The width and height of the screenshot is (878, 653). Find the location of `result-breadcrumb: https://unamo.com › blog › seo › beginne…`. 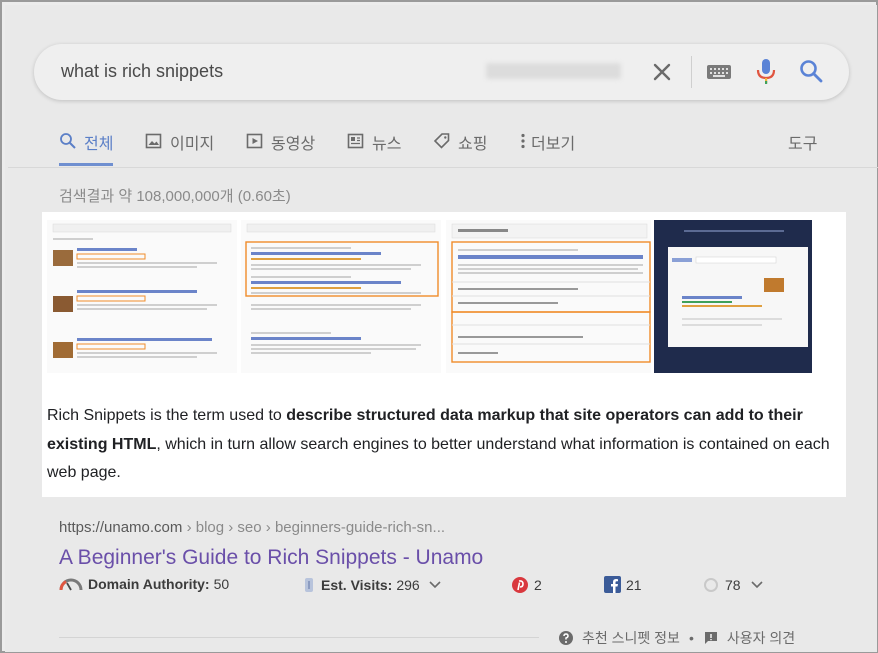

result-breadcrumb: https://unamo.com › blog › seo › beginne… is located at coordinates (252, 527).